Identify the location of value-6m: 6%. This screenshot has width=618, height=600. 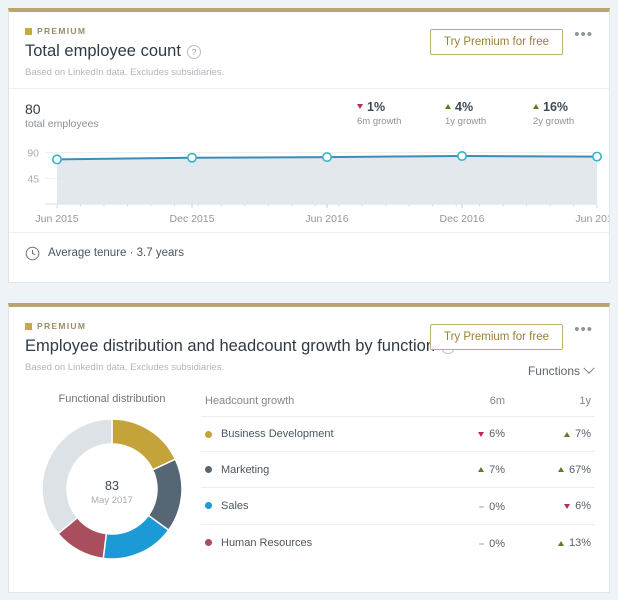
(497, 434).